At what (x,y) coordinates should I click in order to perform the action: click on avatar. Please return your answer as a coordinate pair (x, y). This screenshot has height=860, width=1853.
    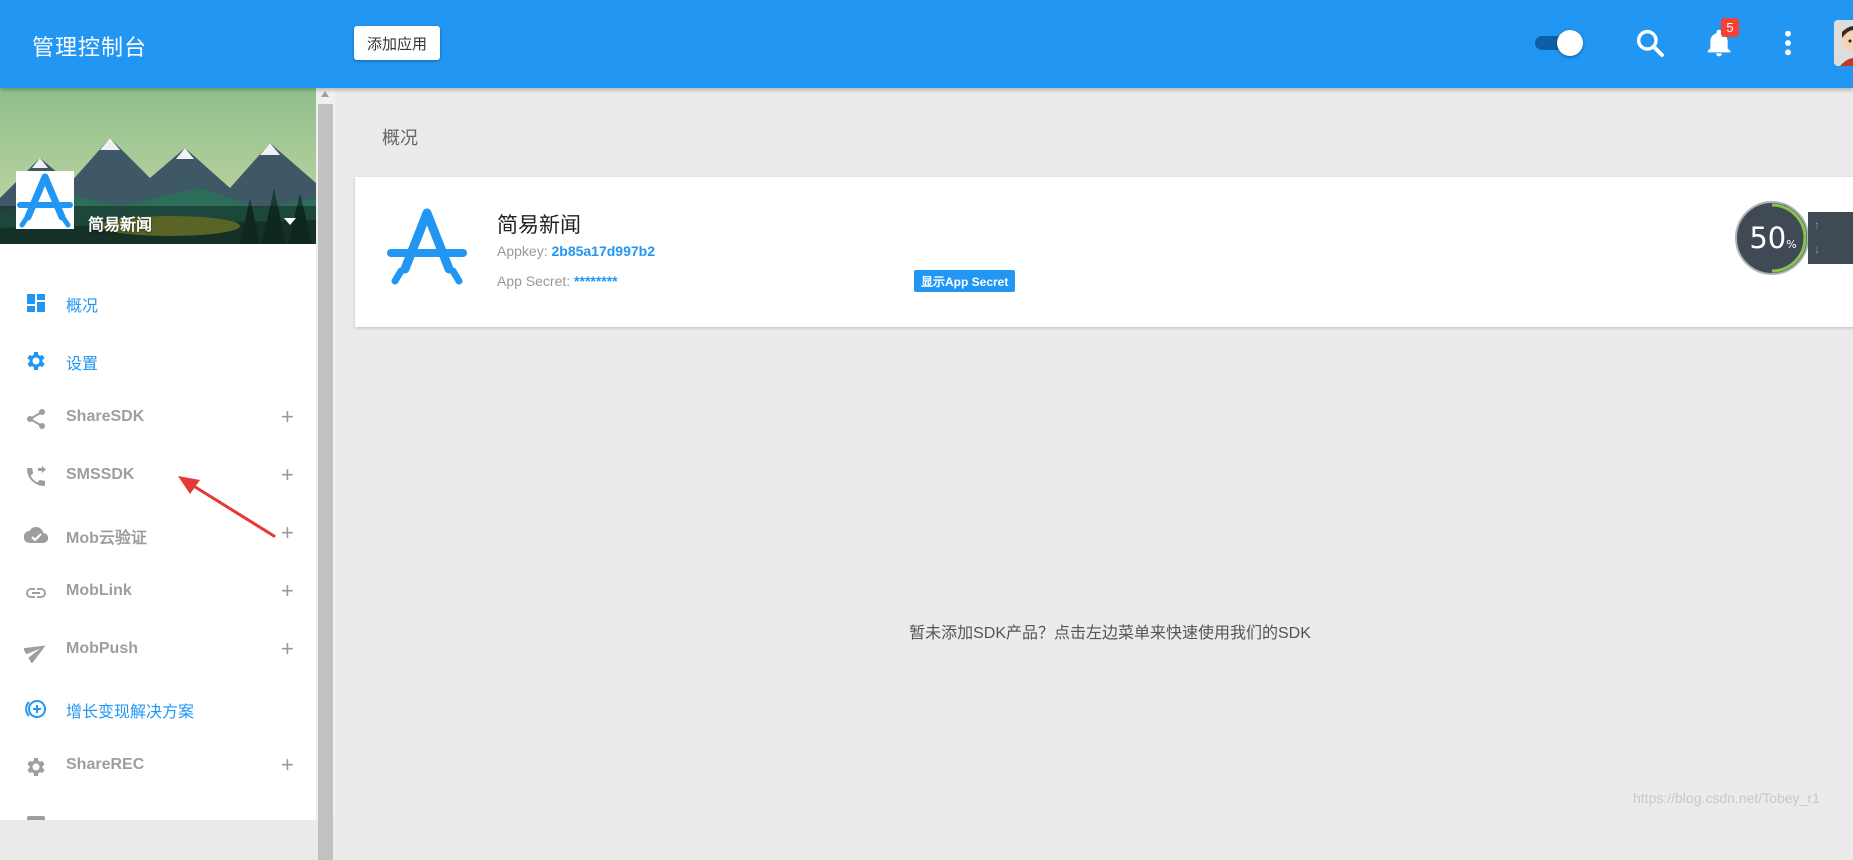
    Looking at the image, I should click on (1843, 43).